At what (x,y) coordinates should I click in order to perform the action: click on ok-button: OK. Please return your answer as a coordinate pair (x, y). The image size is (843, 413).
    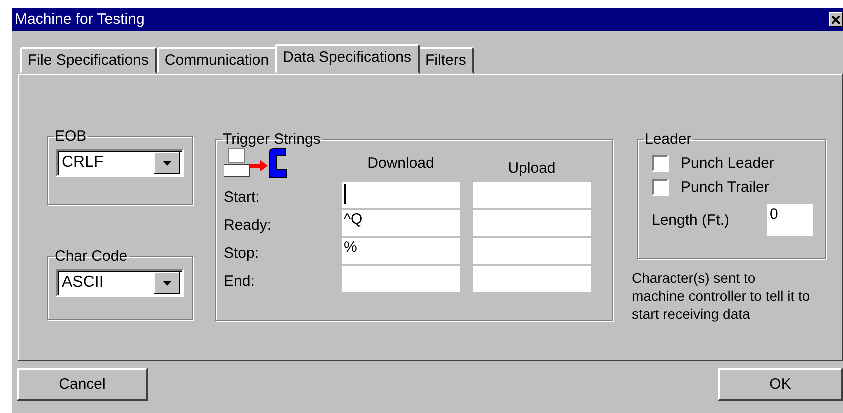
    Looking at the image, I should click on (780, 384).